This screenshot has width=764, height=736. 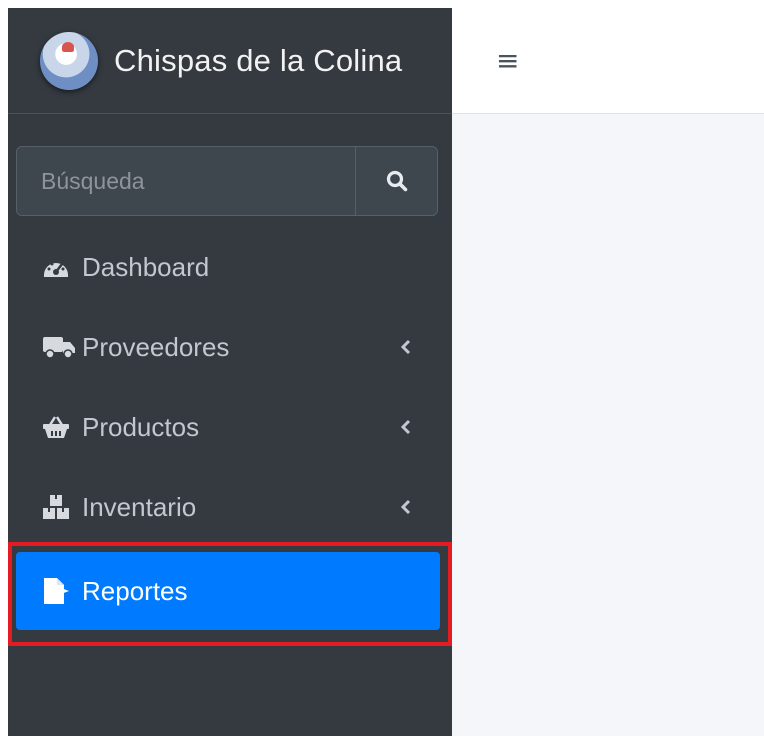 What do you see at coordinates (146, 266) in the screenshot?
I see `sidebar-item-label: Dashboard` at bounding box center [146, 266].